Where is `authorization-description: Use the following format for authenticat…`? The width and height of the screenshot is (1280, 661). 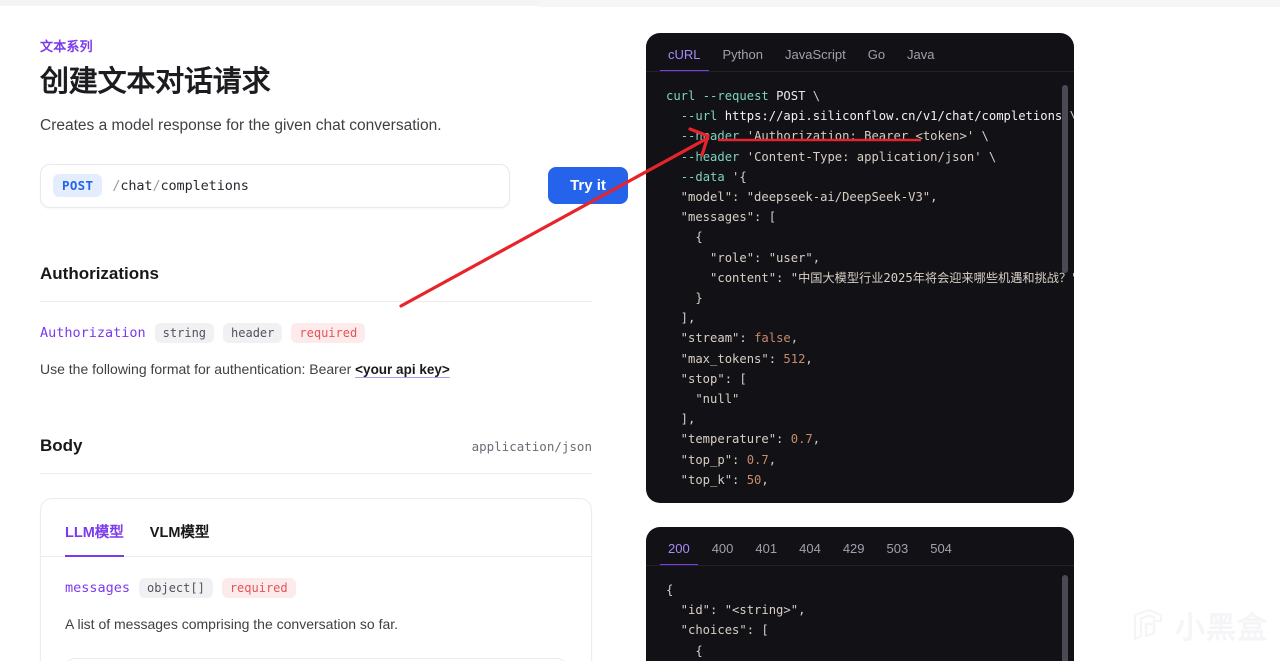
authorization-description: Use the following format for authenticat… is located at coordinates (316, 370).